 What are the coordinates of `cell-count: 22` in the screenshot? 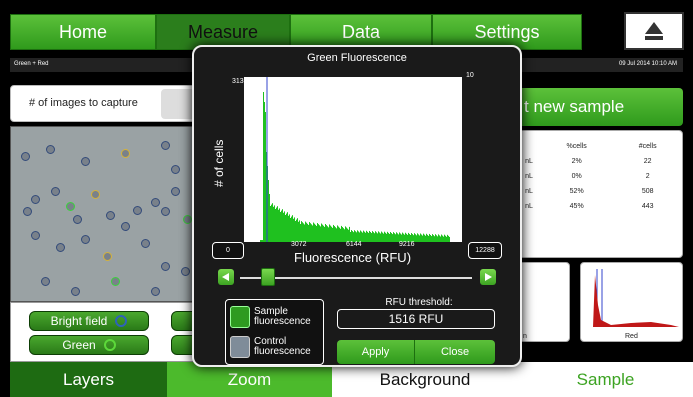 It's located at (647, 161).